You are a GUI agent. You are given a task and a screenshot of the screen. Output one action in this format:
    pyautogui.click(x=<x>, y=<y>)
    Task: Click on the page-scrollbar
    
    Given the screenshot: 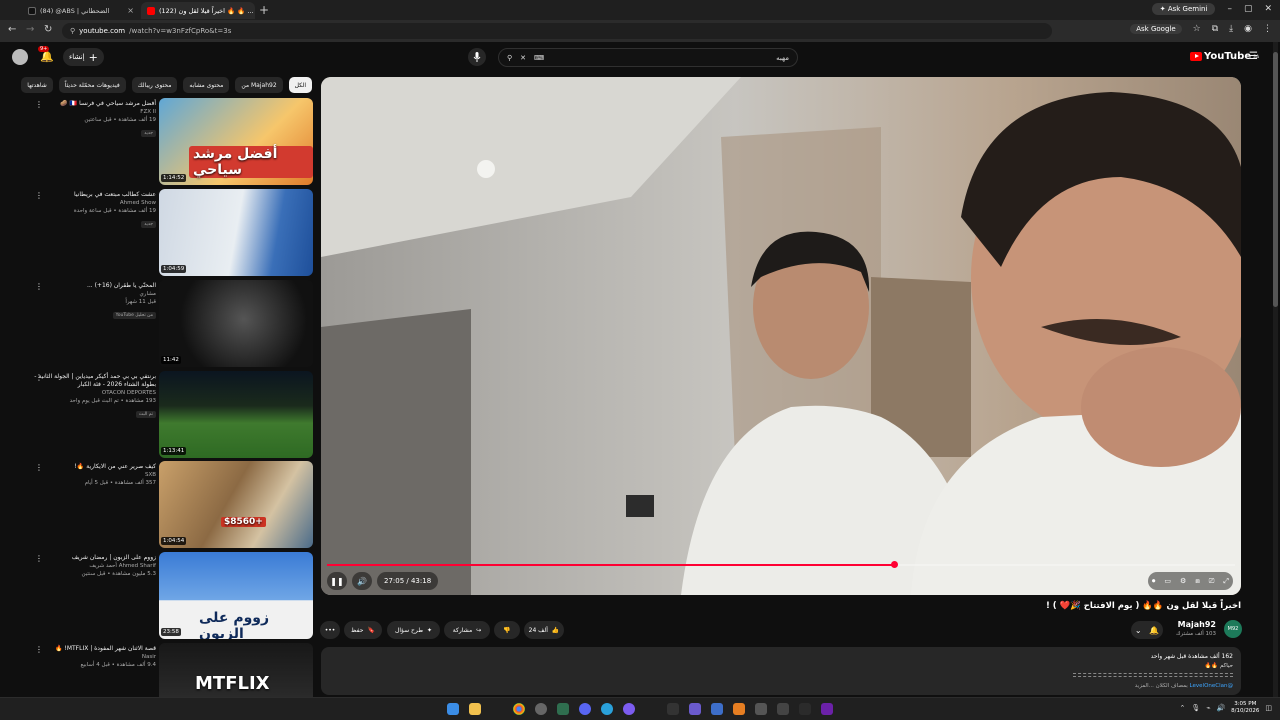 What is the action you would take?
    pyautogui.click(x=1275, y=371)
    